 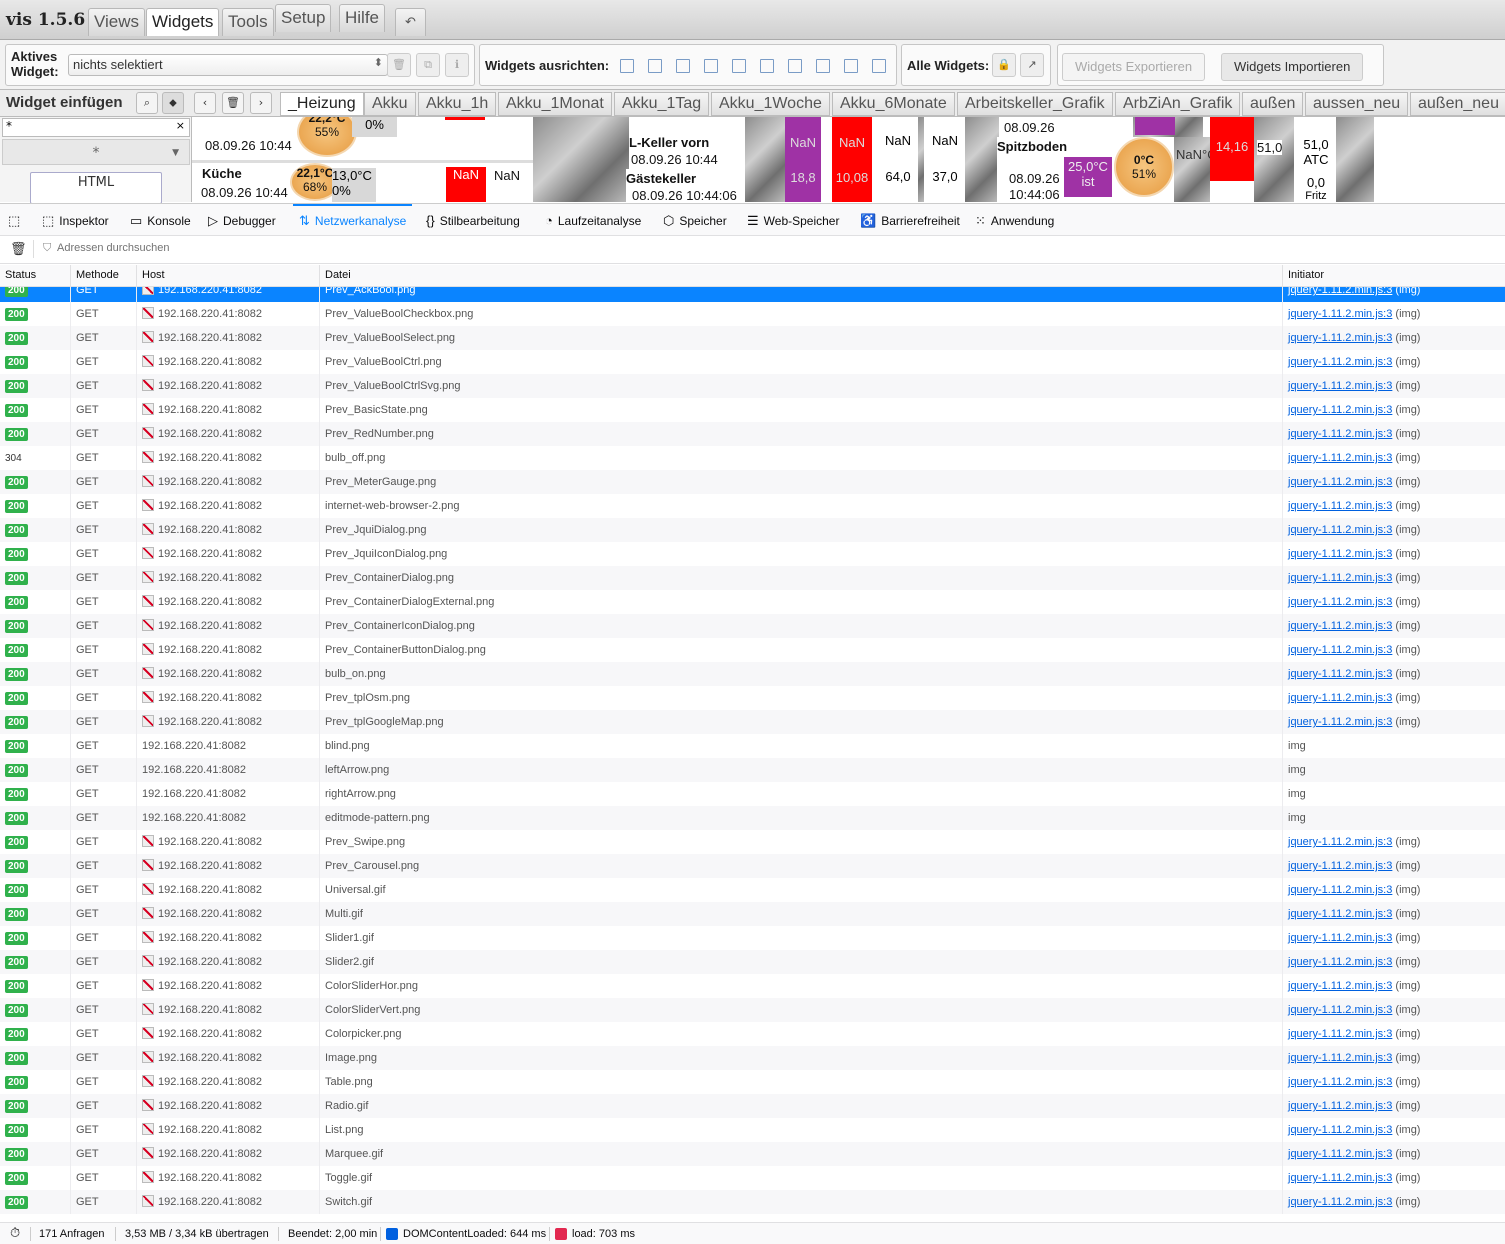 What do you see at coordinates (153, 275) in the screenshot?
I see `col-host: Host` at bounding box center [153, 275].